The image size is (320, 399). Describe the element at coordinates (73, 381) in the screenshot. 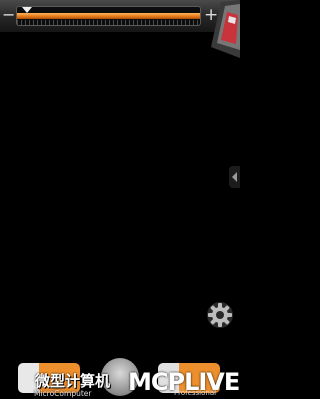

I see `watermark-chinese: 微型计算机` at that location.